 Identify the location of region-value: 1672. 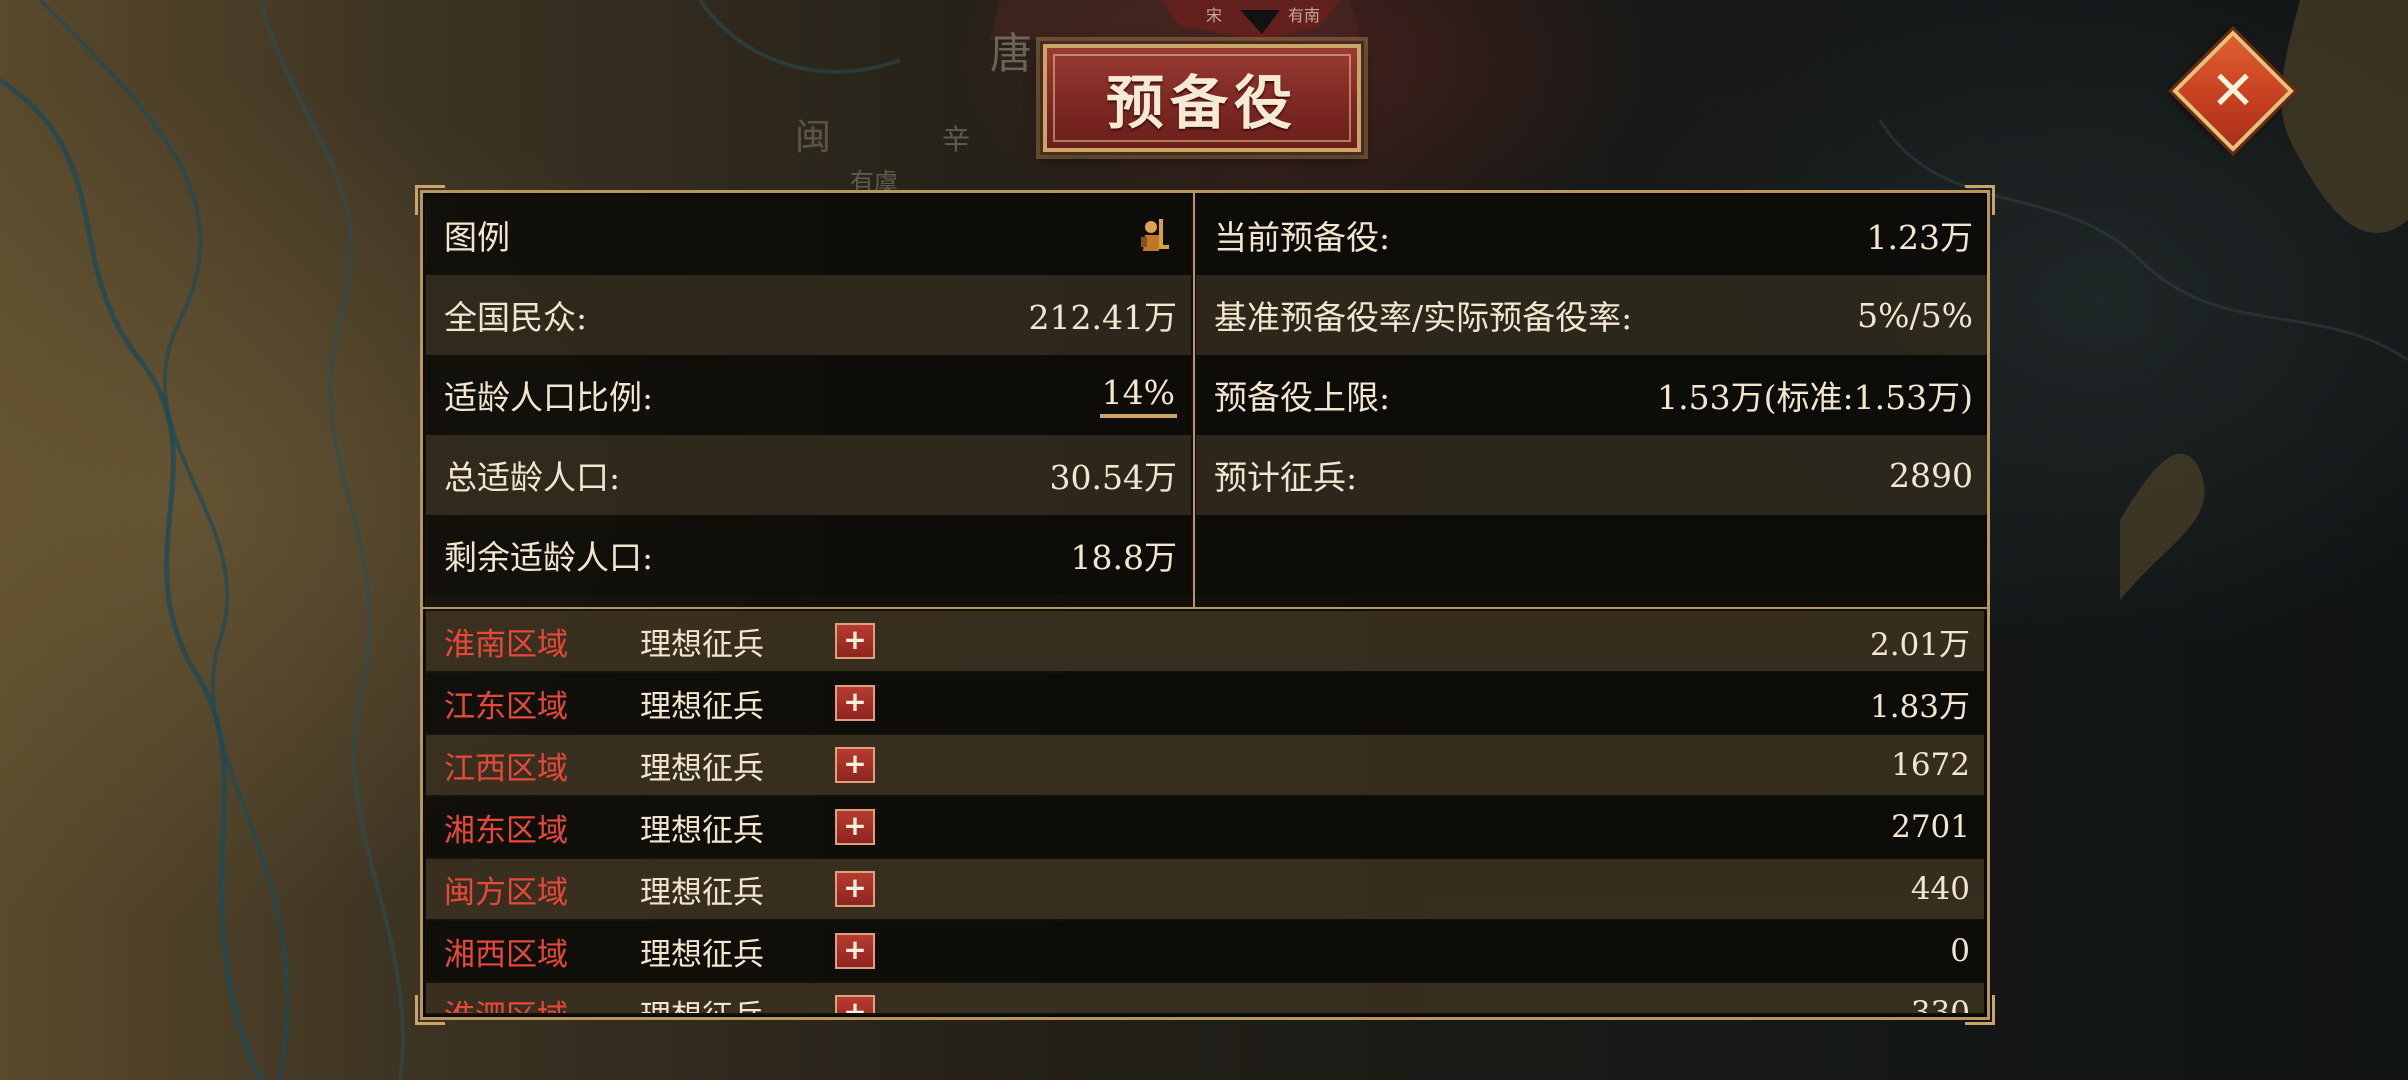
(1930, 765).